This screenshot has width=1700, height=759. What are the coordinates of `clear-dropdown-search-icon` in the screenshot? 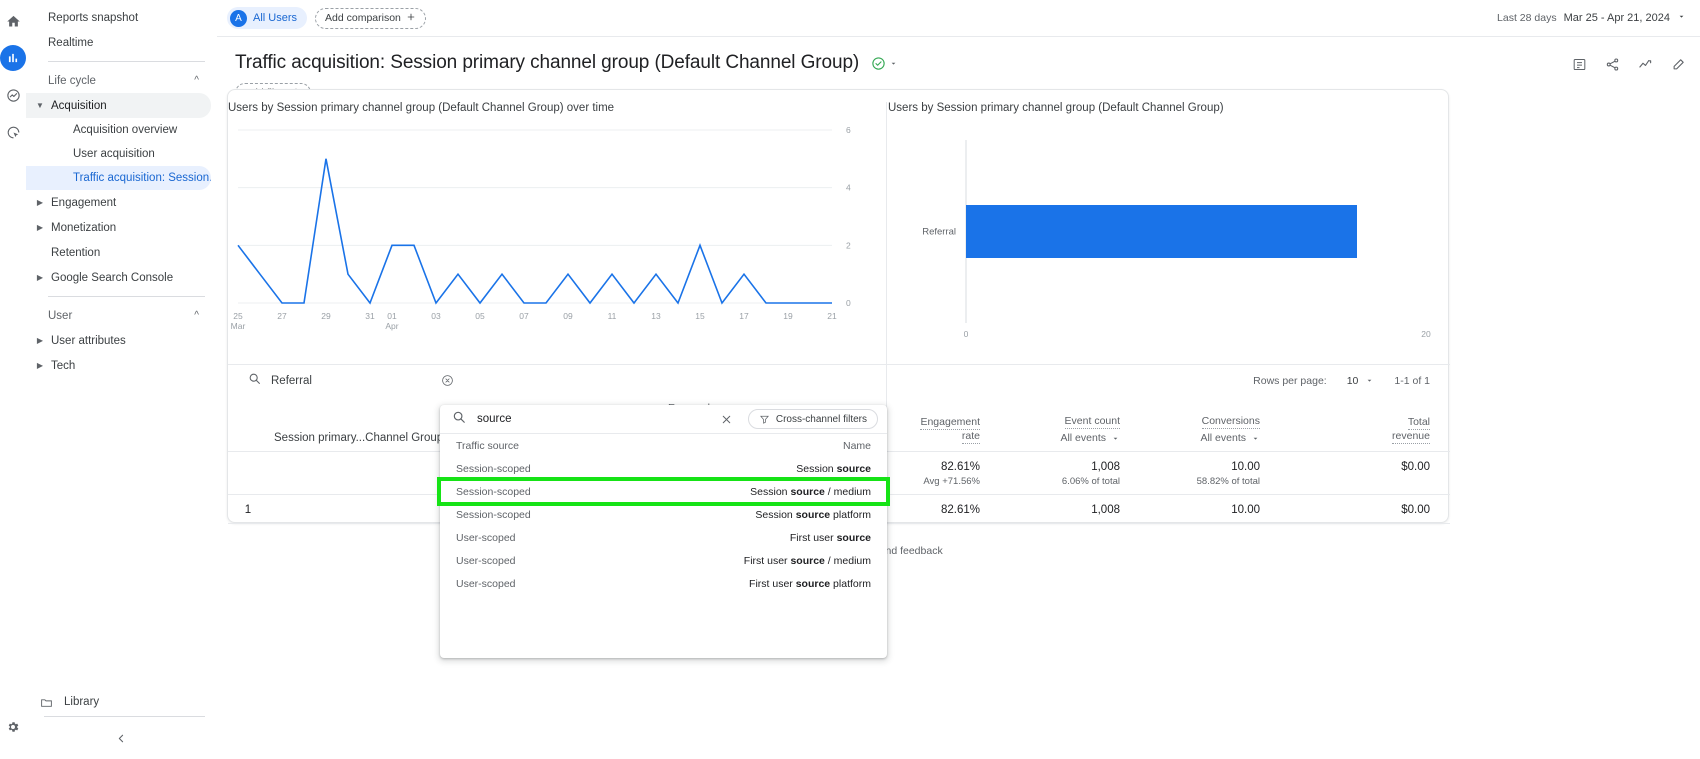 It's located at (726, 419).